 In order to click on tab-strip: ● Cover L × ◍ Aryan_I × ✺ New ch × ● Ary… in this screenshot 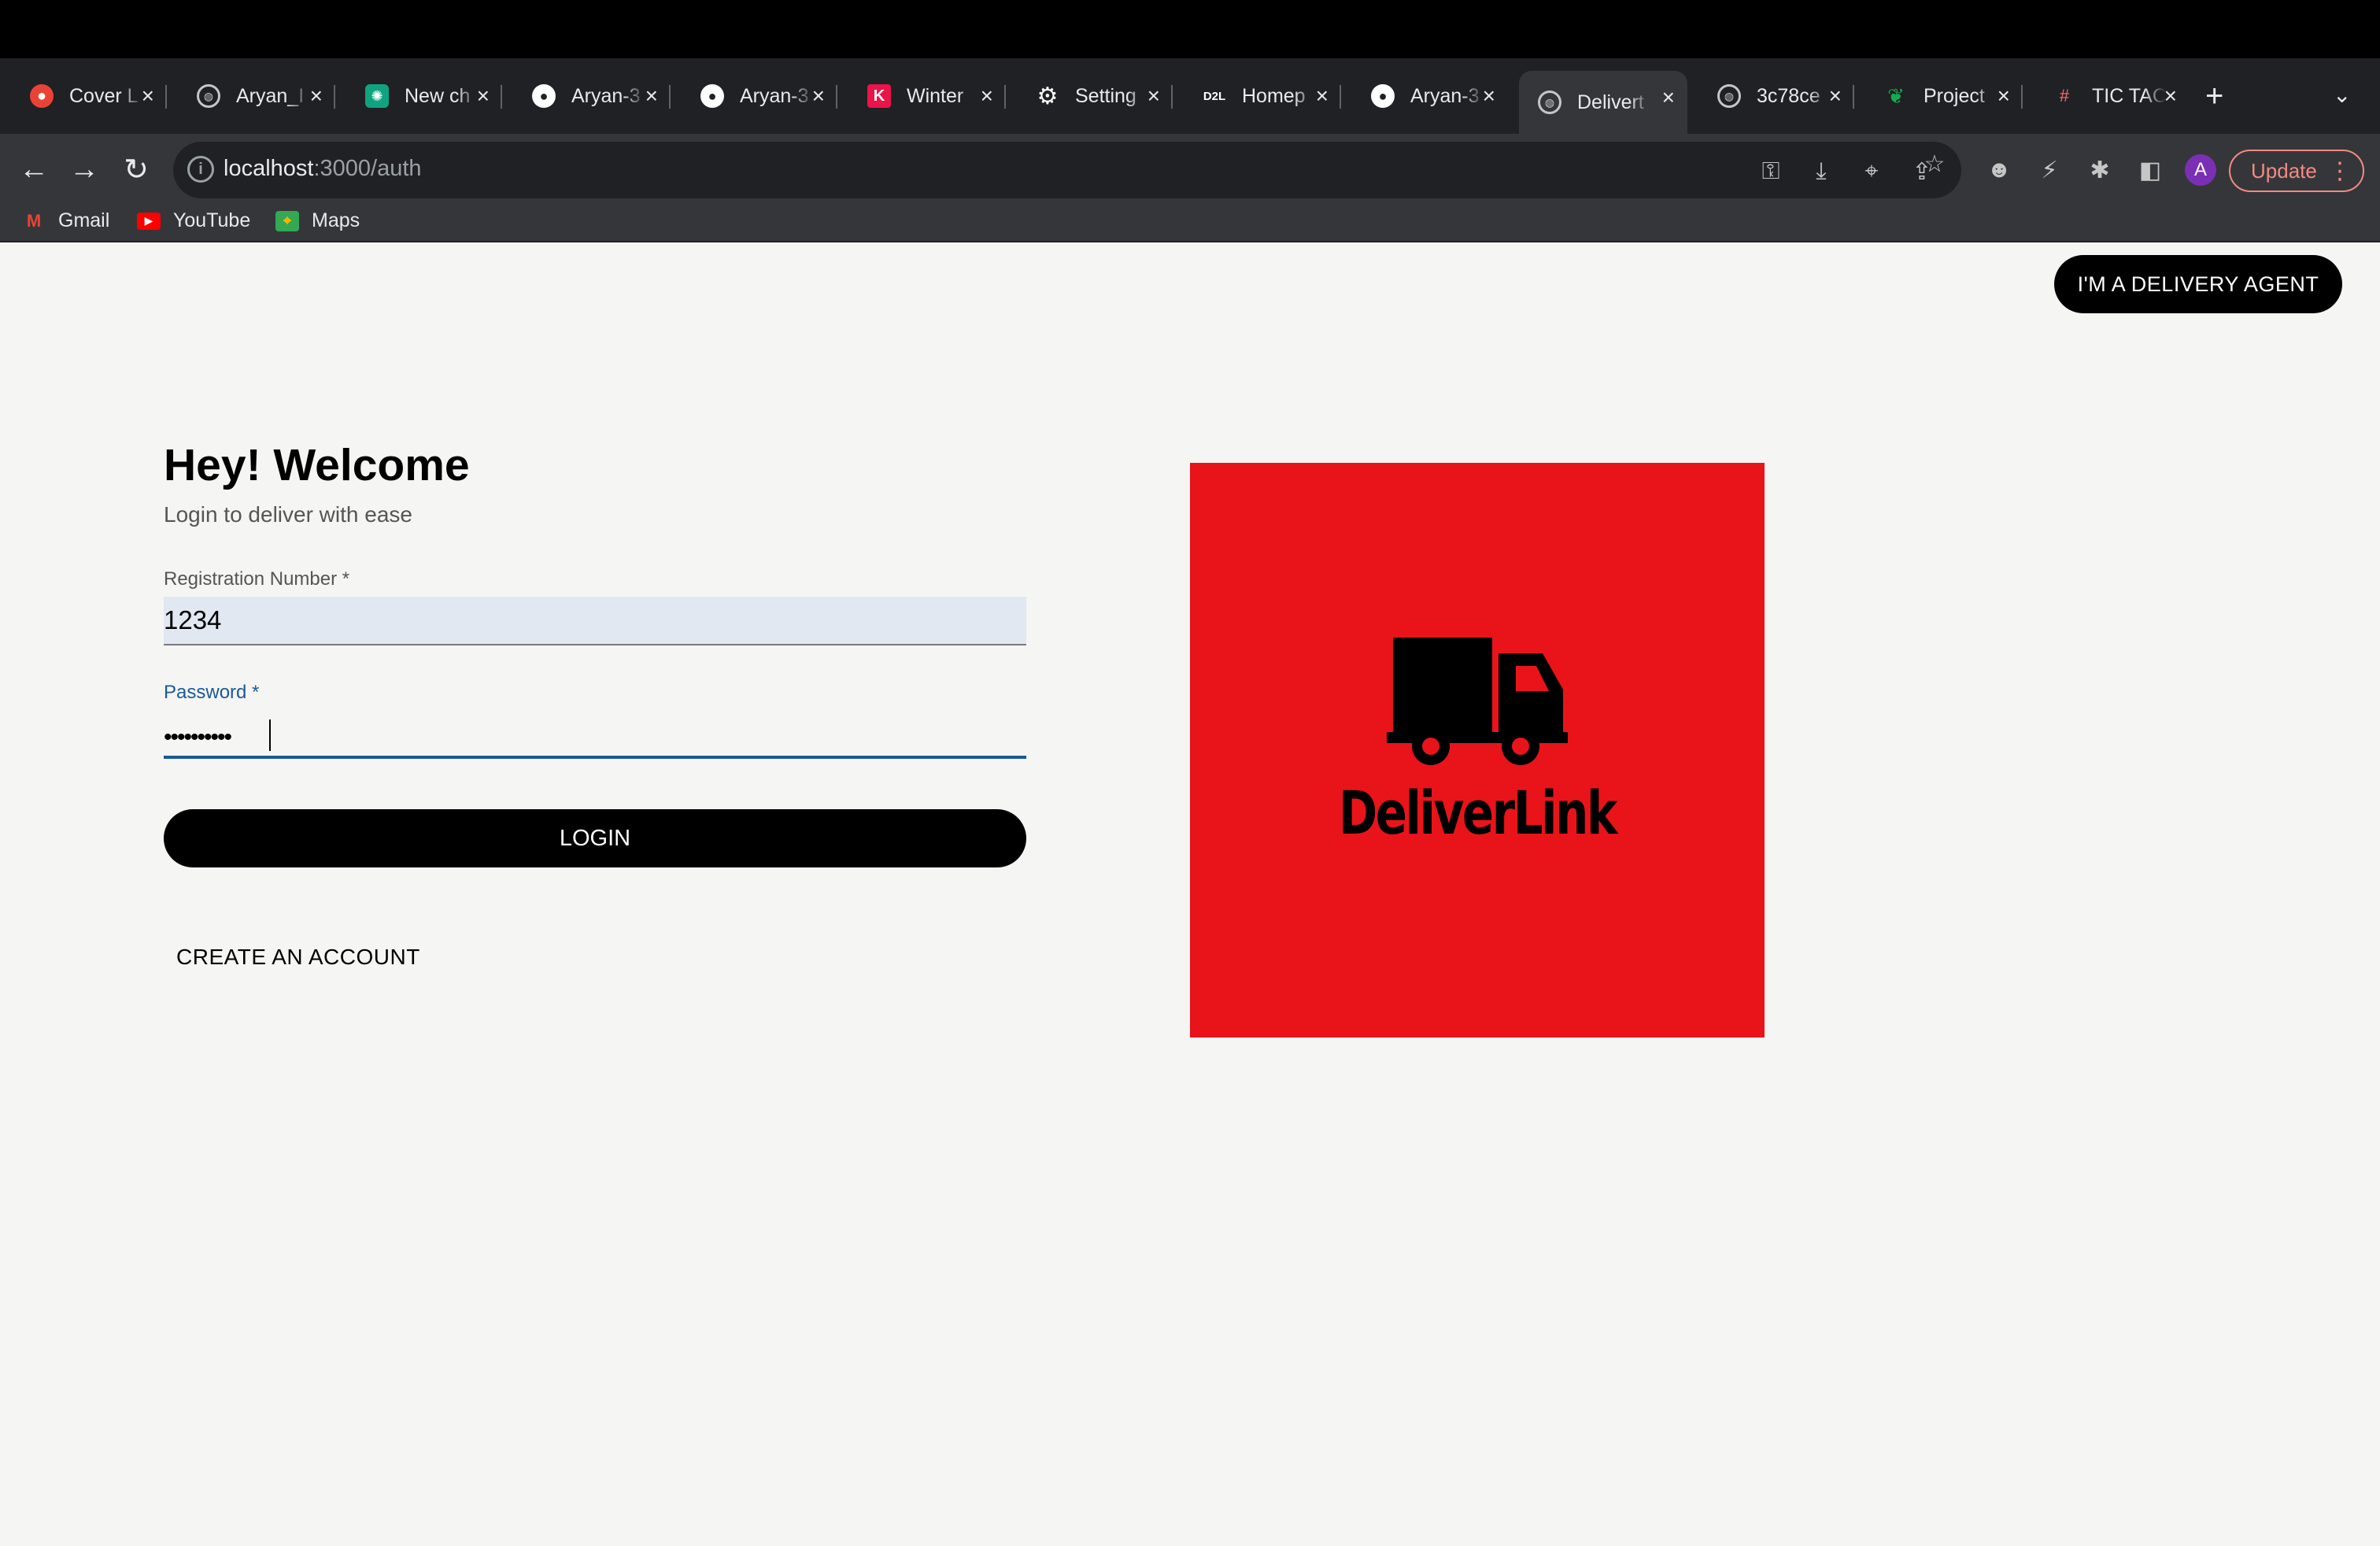, I will do `click(1190, 96)`.